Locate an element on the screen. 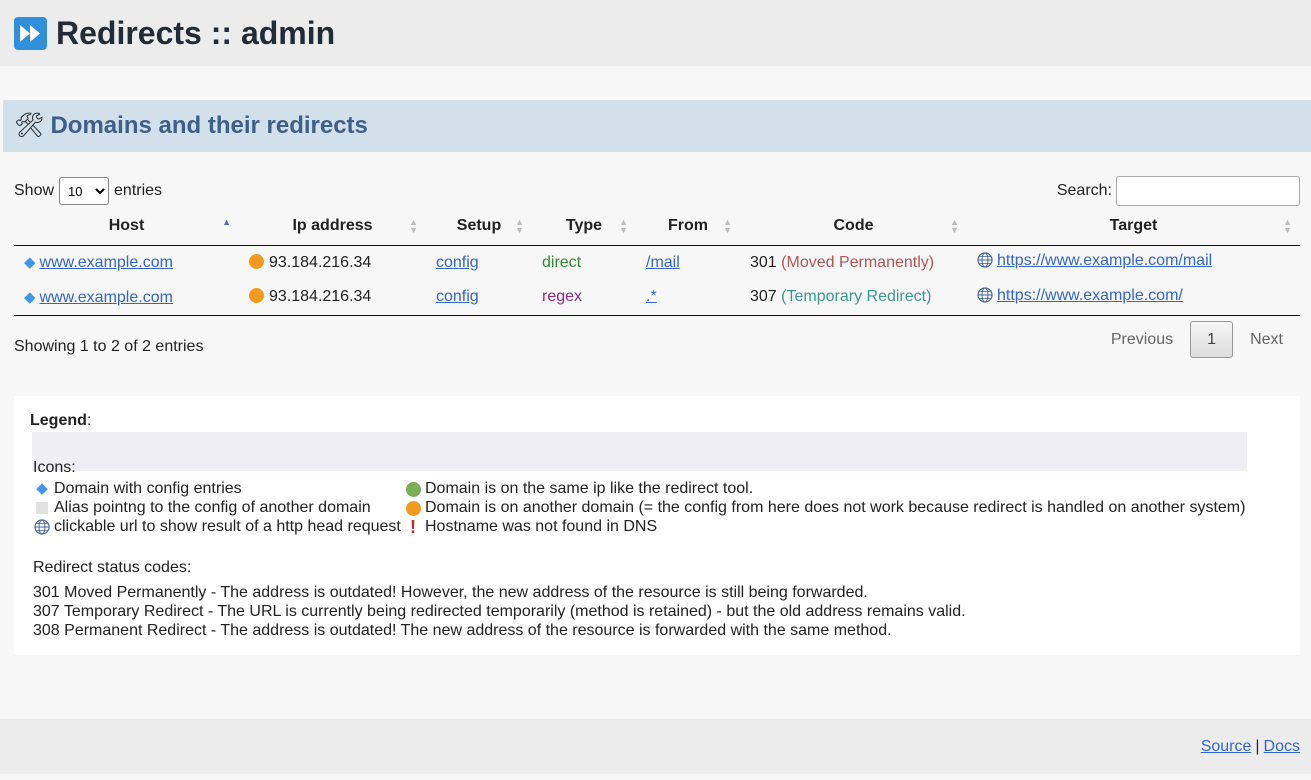  column-header-type: Type ▲ ▼ is located at coordinates (584, 227).